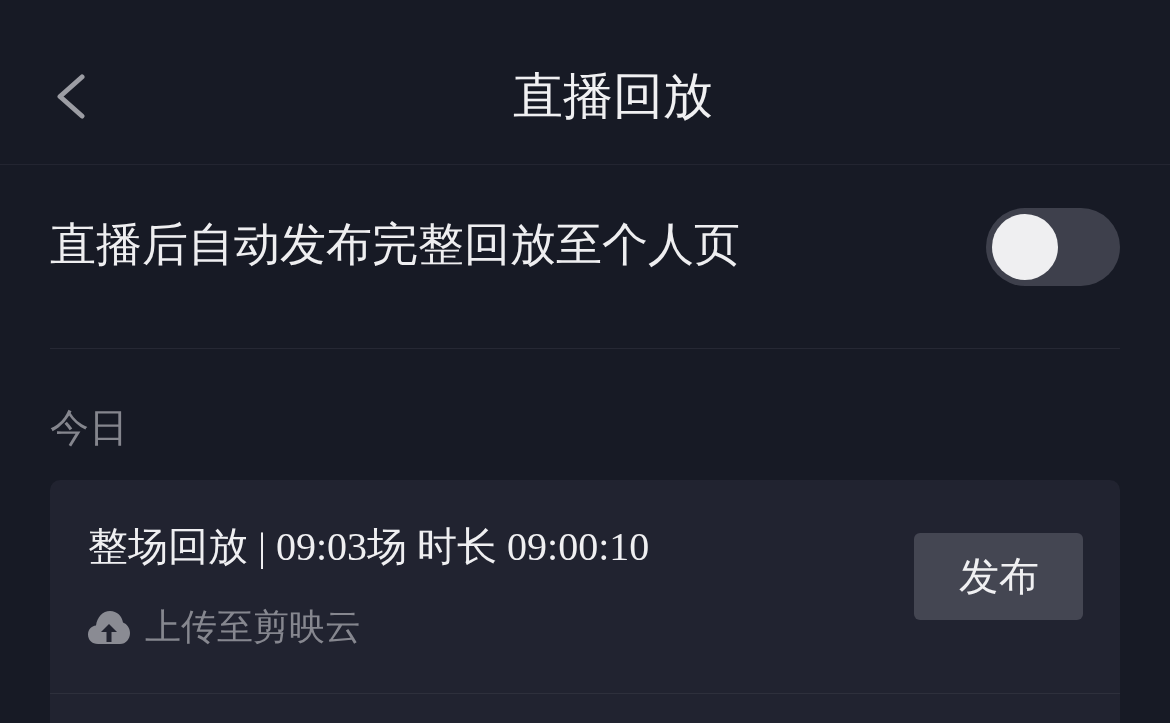 This screenshot has height=723, width=1170. I want to click on page-title: 直播回放, so click(612, 96).